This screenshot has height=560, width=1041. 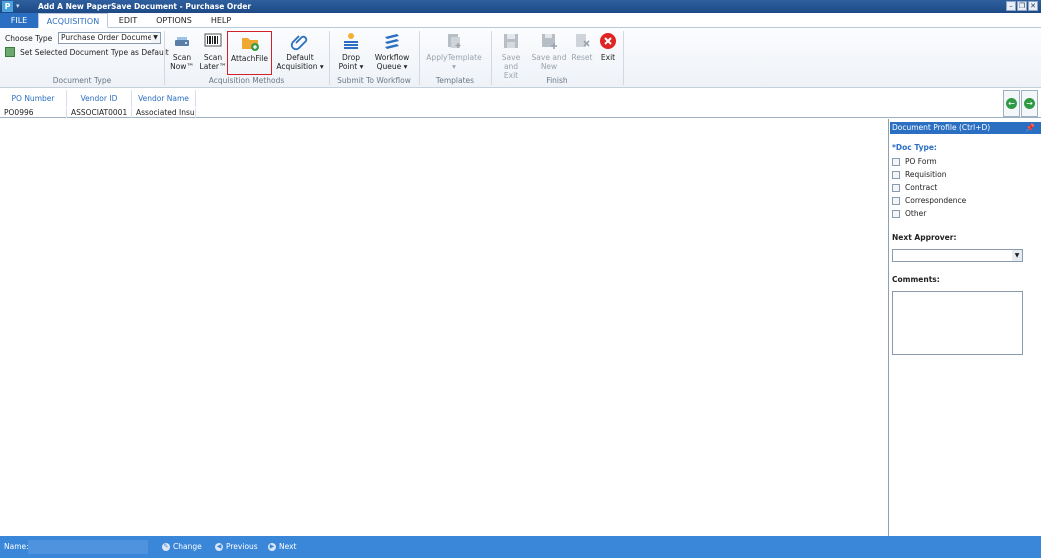 I want to click on document-type-select: Purchase Order Docume ▼, so click(x=109, y=38).